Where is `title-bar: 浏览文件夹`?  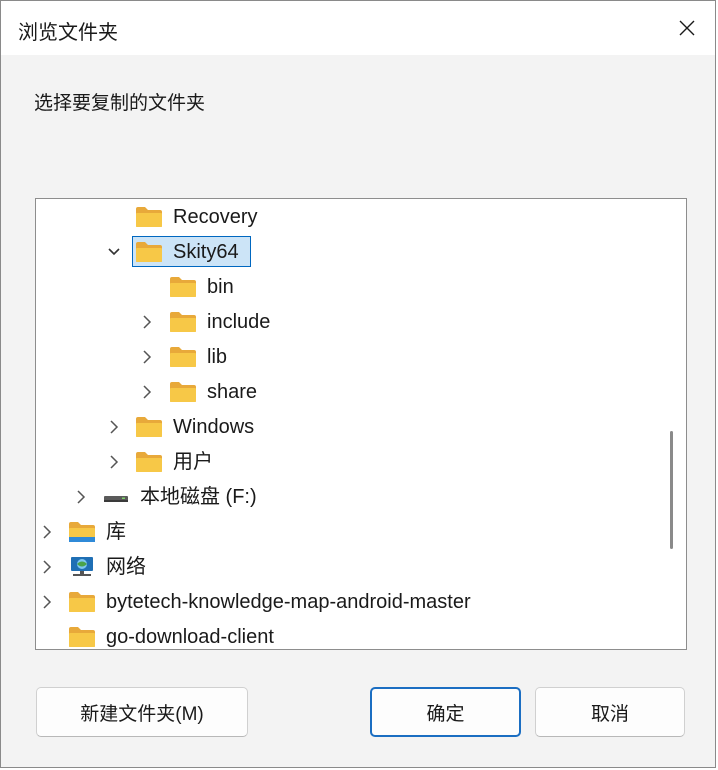
title-bar: 浏览文件夹 is located at coordinates (358, 28).